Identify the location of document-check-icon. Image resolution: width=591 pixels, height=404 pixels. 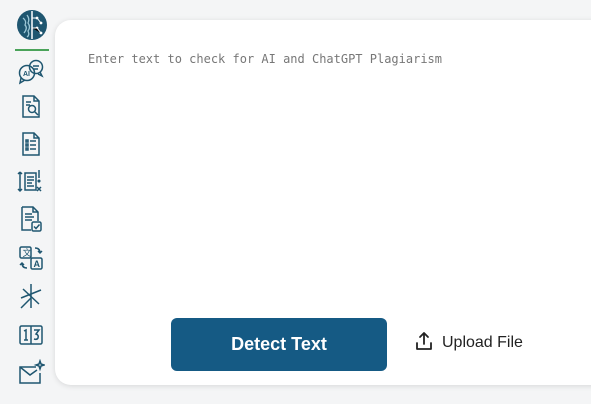
(31, 219).